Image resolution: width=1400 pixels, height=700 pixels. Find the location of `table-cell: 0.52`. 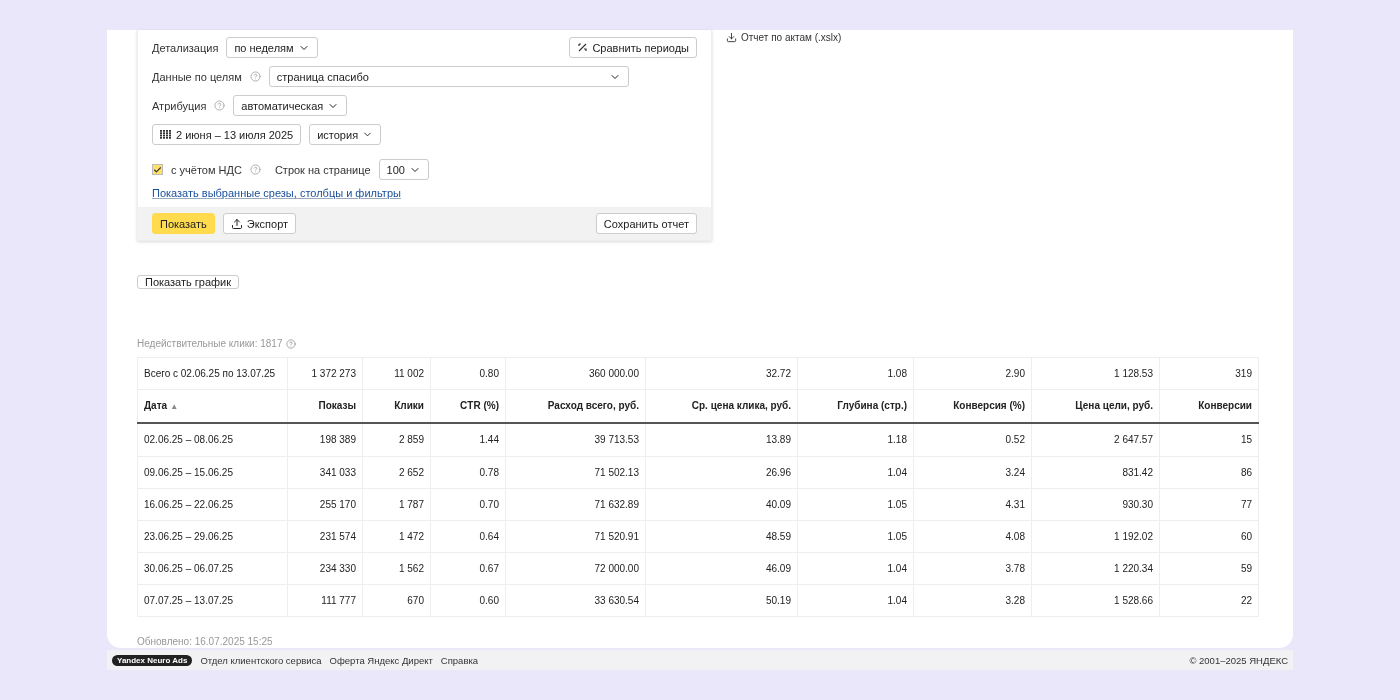

table-cell: 0.52 is located at coordinates (972, 439).